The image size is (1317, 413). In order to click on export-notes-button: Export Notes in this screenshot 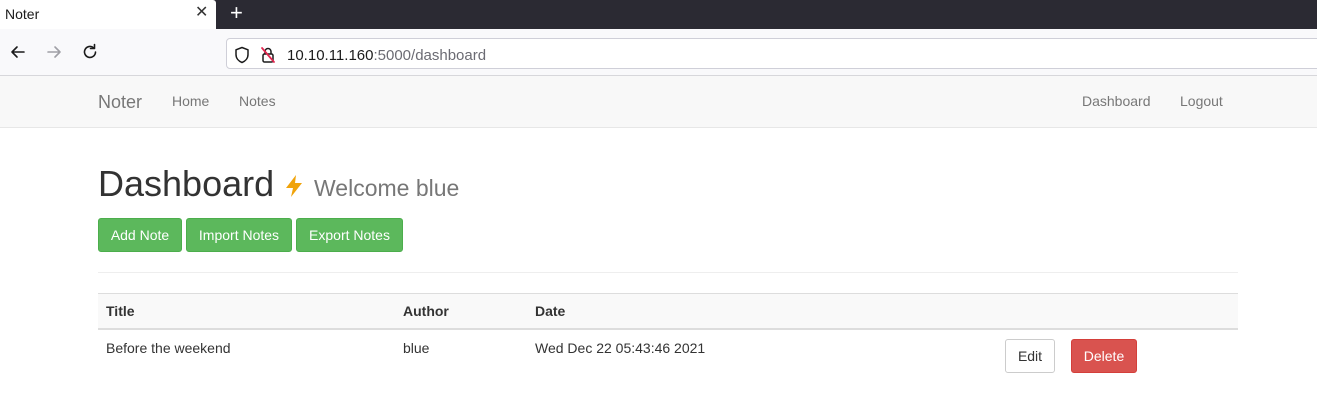, I will do `click(349, 235)`.